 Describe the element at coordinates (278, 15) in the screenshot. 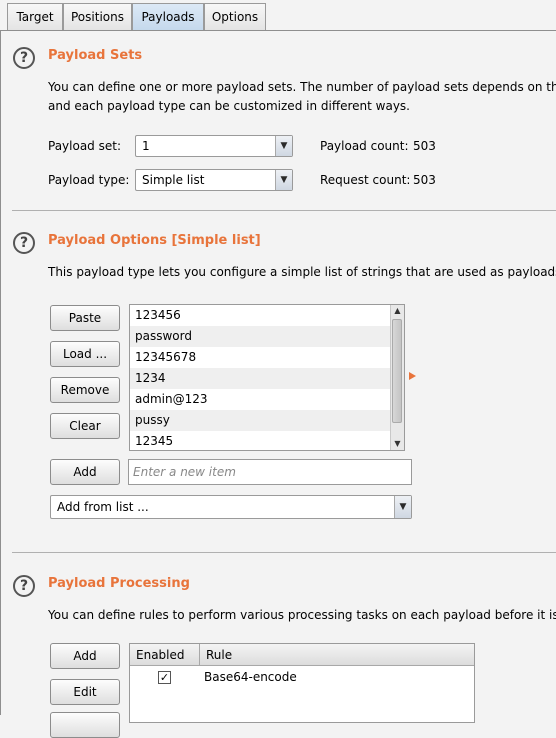

I see `tab-bar: Target Positions Payloads Options` at that location.